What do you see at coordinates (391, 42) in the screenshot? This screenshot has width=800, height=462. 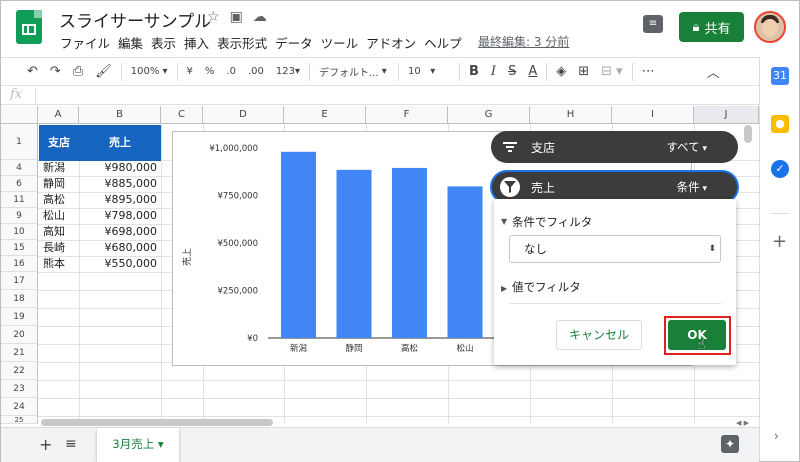 I see `menu-addons: アドオン` at bounding box center [391, 42].